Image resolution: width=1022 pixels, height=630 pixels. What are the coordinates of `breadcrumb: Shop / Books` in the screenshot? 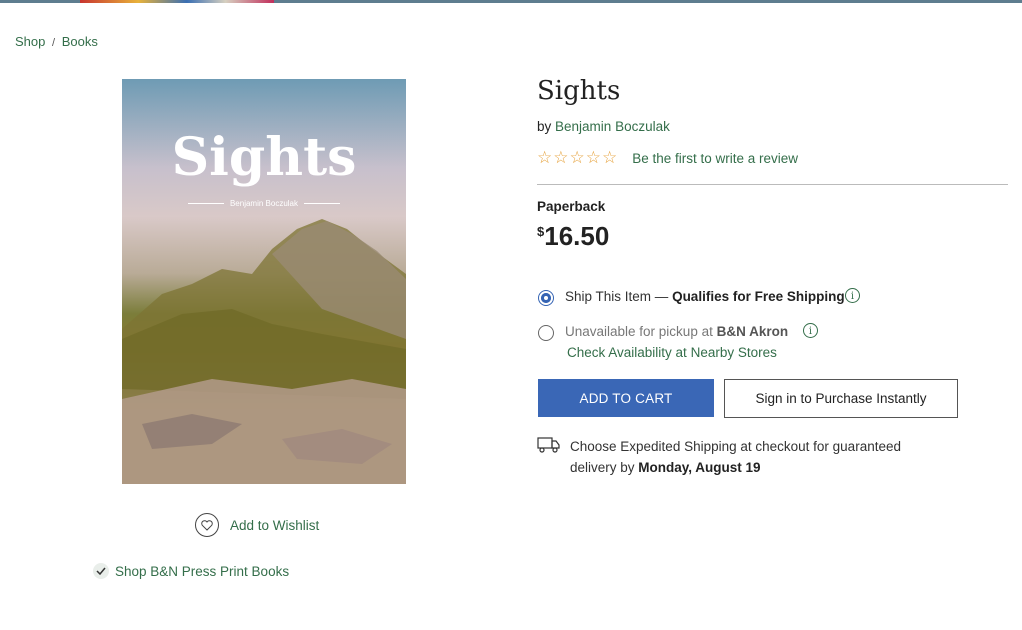 It's located at (56, 41).